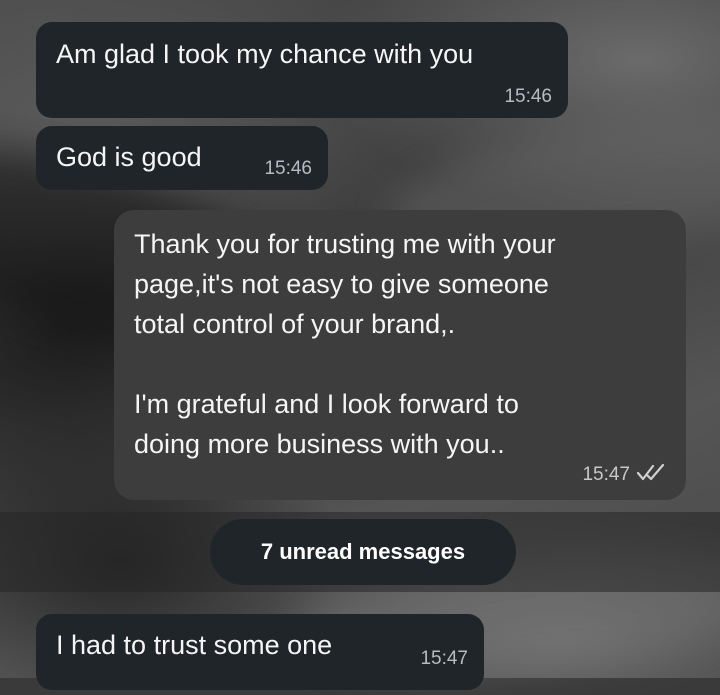  I want to click on incoming-message-bubble: God is good 15:46, so click(182, 158).